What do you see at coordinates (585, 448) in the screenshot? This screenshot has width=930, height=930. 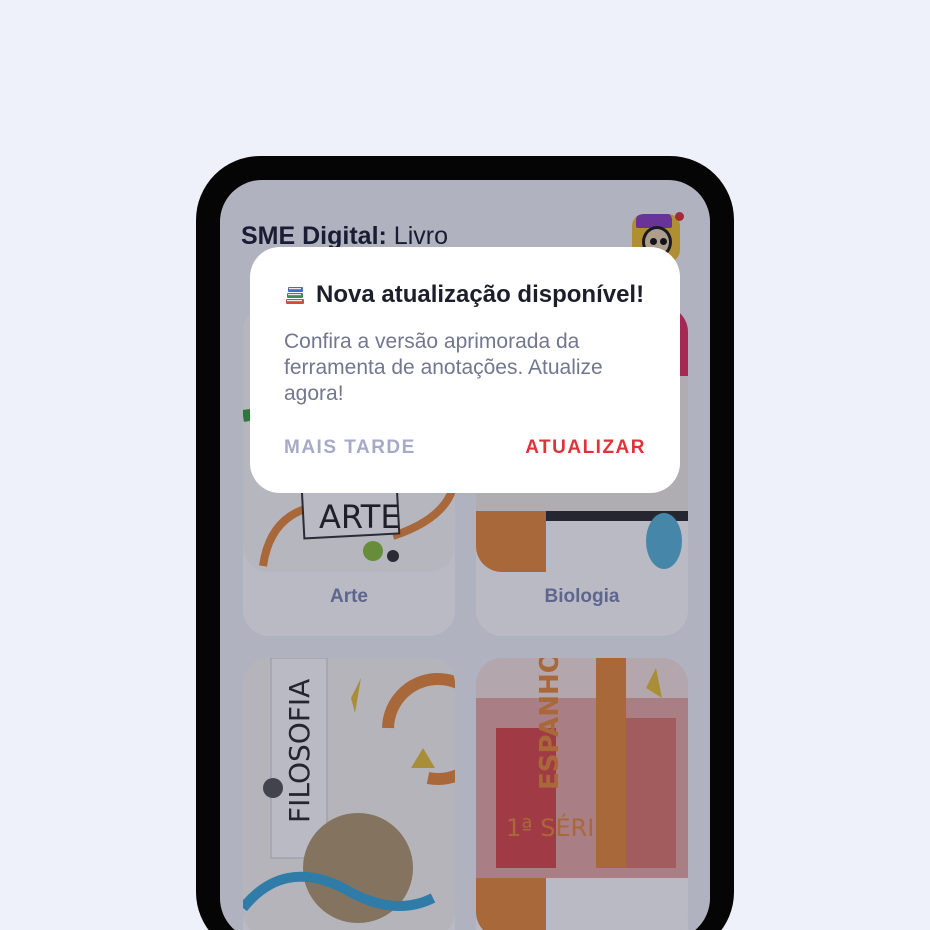 I see `update-button: ATUALIZAR` at bounding box center [585, 448].